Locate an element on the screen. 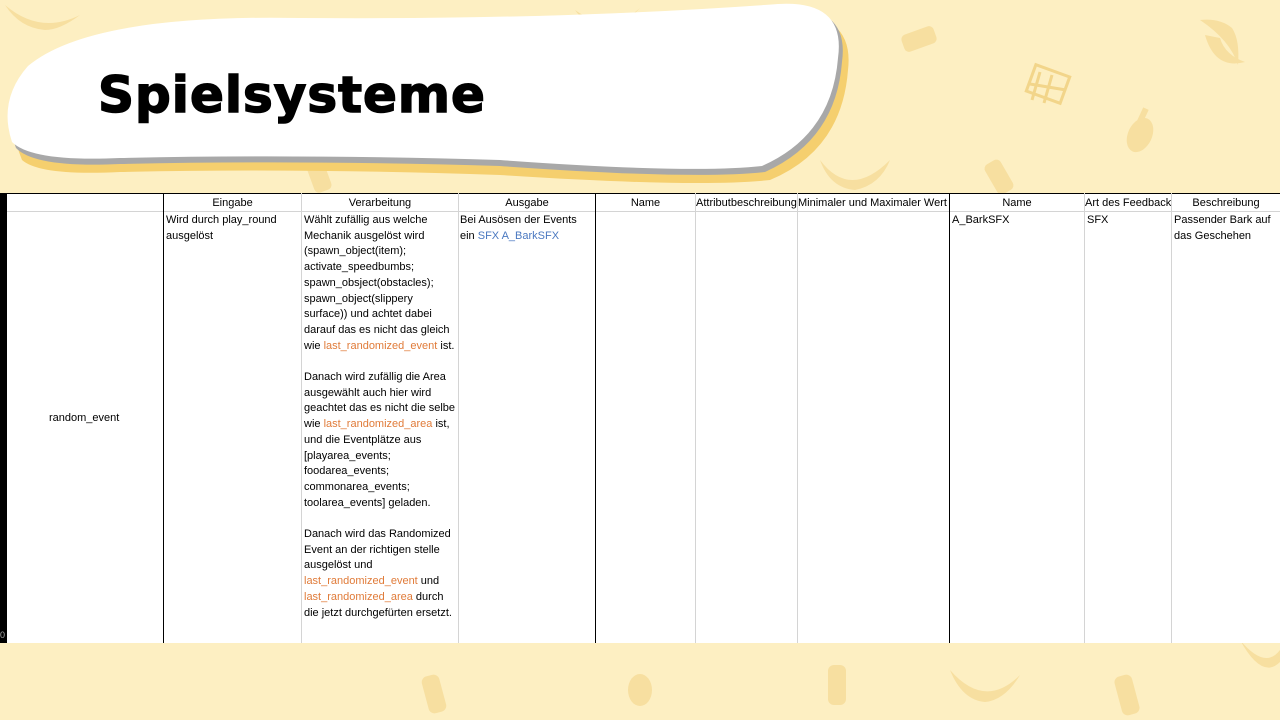 The height and width of the screenshot is (720, 1280). sheet-left-border is located at coordinates (3, 418).